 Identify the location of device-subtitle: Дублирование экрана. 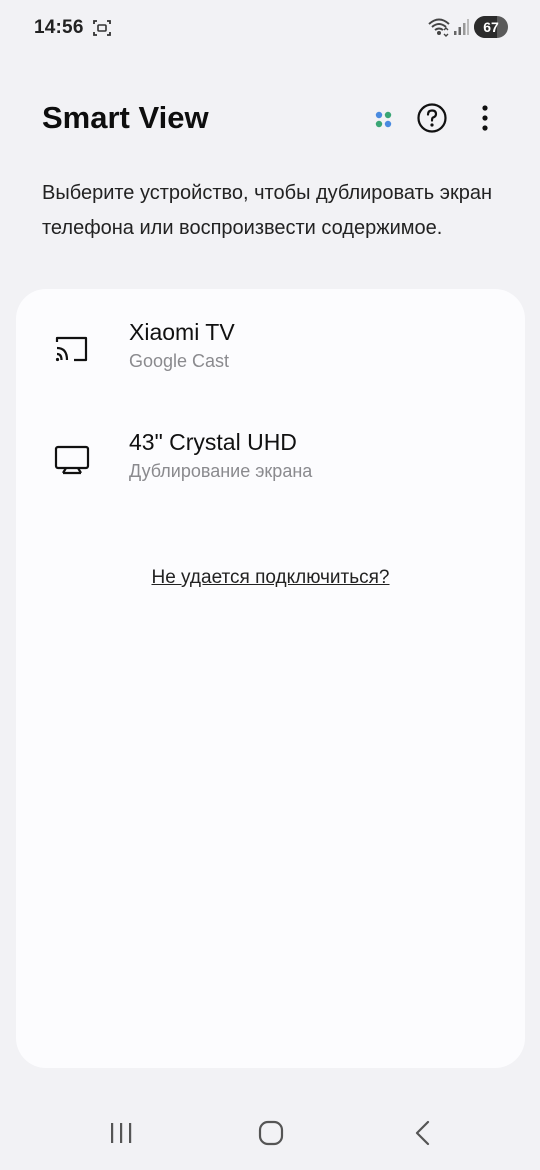
(221, 471).